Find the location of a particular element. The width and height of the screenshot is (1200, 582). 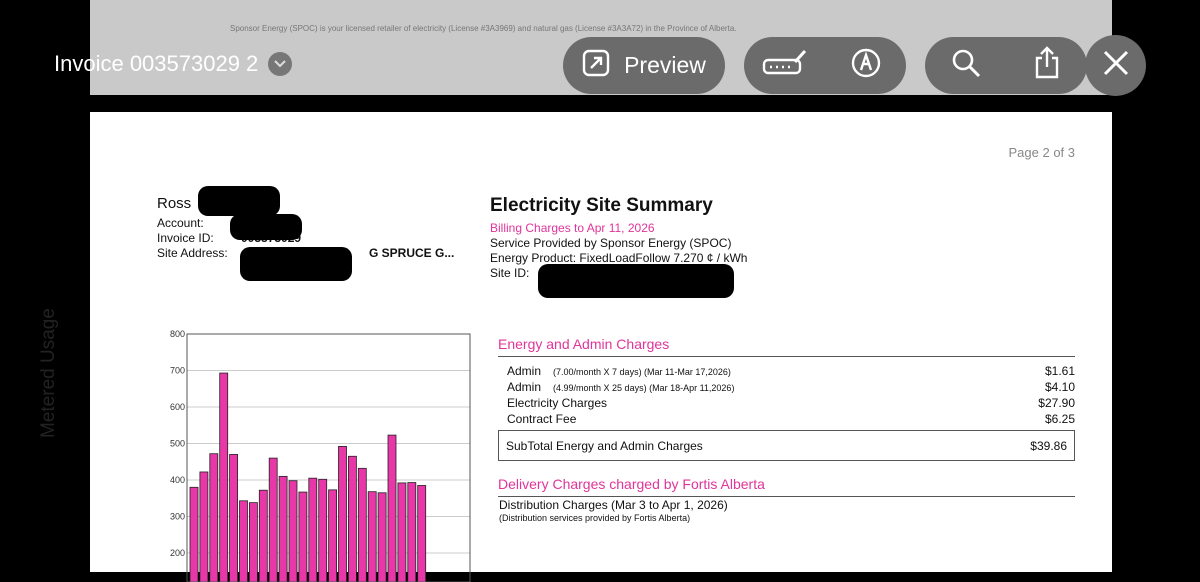

charge-amount: $6.25 is located at coordinates (1059, 419).